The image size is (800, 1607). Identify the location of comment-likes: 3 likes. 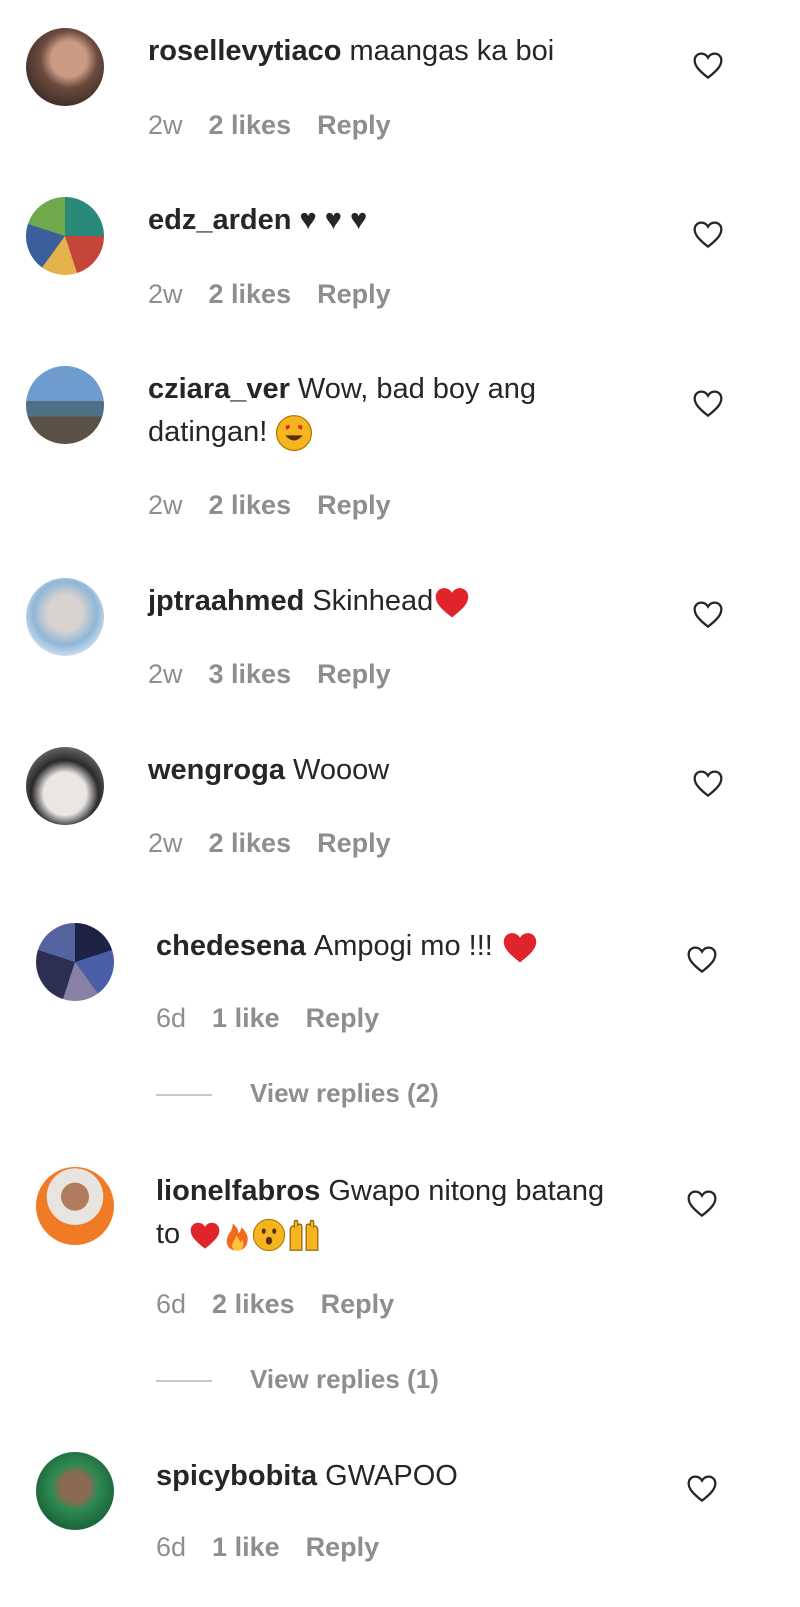
(250, 674).